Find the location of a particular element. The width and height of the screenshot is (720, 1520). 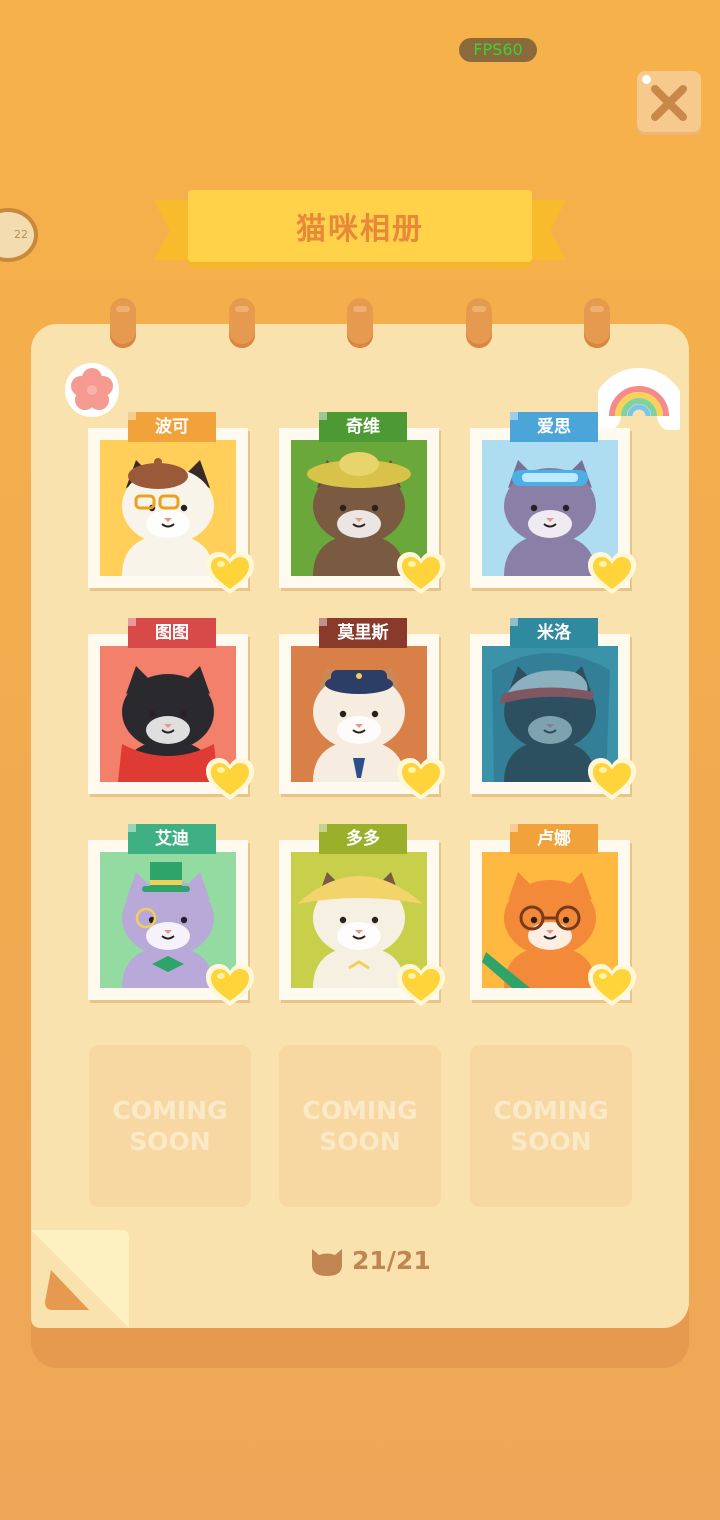

collection-counter: 21/21 is located at coordinates (369, 1260).